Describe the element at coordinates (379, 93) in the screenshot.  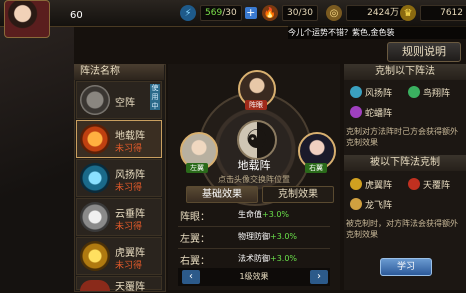
I see `counter-name: 风扬阵` at that location.